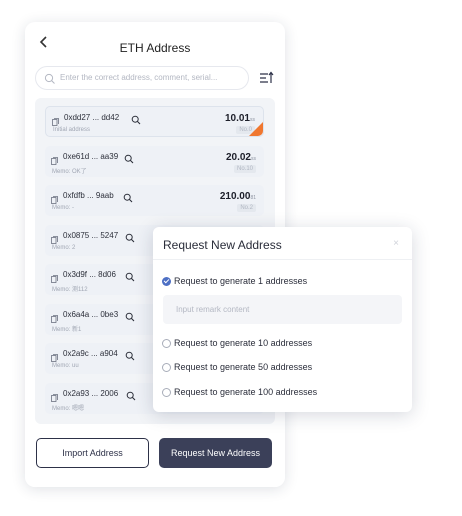 The width and height of the screenshot is (462, 516). What do you see at coordinates (69, 171) in the screenshot?
I see `memo-text: Memo: OK了` at bounding box center [69, 171].